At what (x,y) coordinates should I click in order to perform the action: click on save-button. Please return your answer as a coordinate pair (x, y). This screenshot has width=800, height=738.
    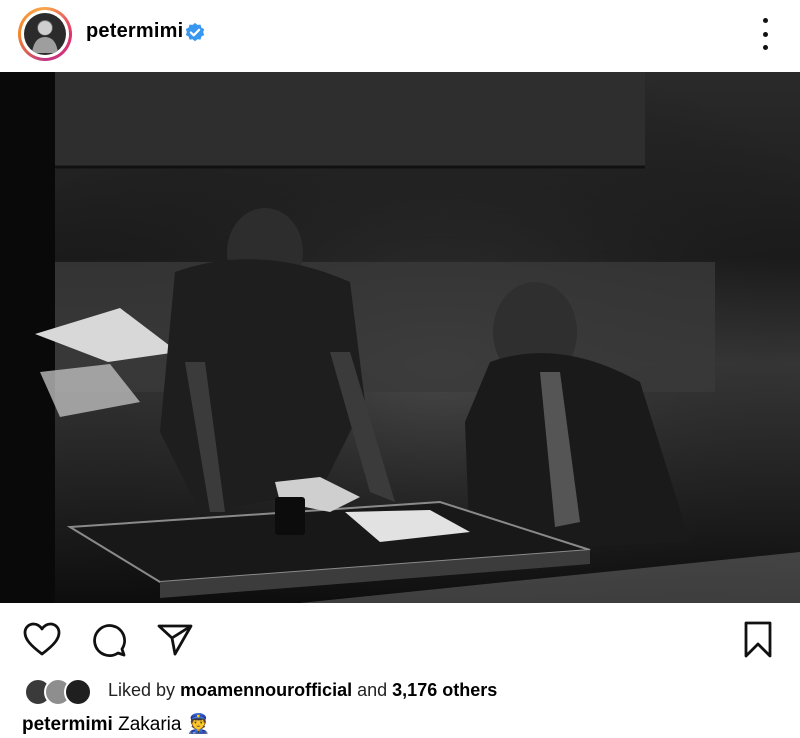
    Looking at the image, I should click on (758, 640).